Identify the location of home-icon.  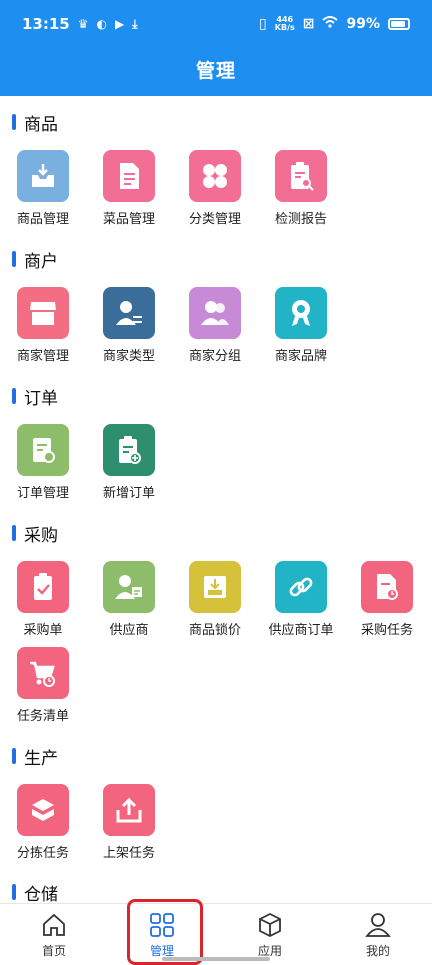
(54, 924).